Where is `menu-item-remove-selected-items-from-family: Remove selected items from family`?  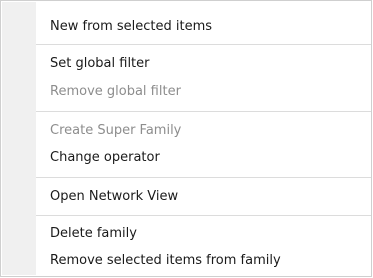
menu-item-remove-selected-items-from-family: Remove selected items from family is located at coordinates (203, 261).